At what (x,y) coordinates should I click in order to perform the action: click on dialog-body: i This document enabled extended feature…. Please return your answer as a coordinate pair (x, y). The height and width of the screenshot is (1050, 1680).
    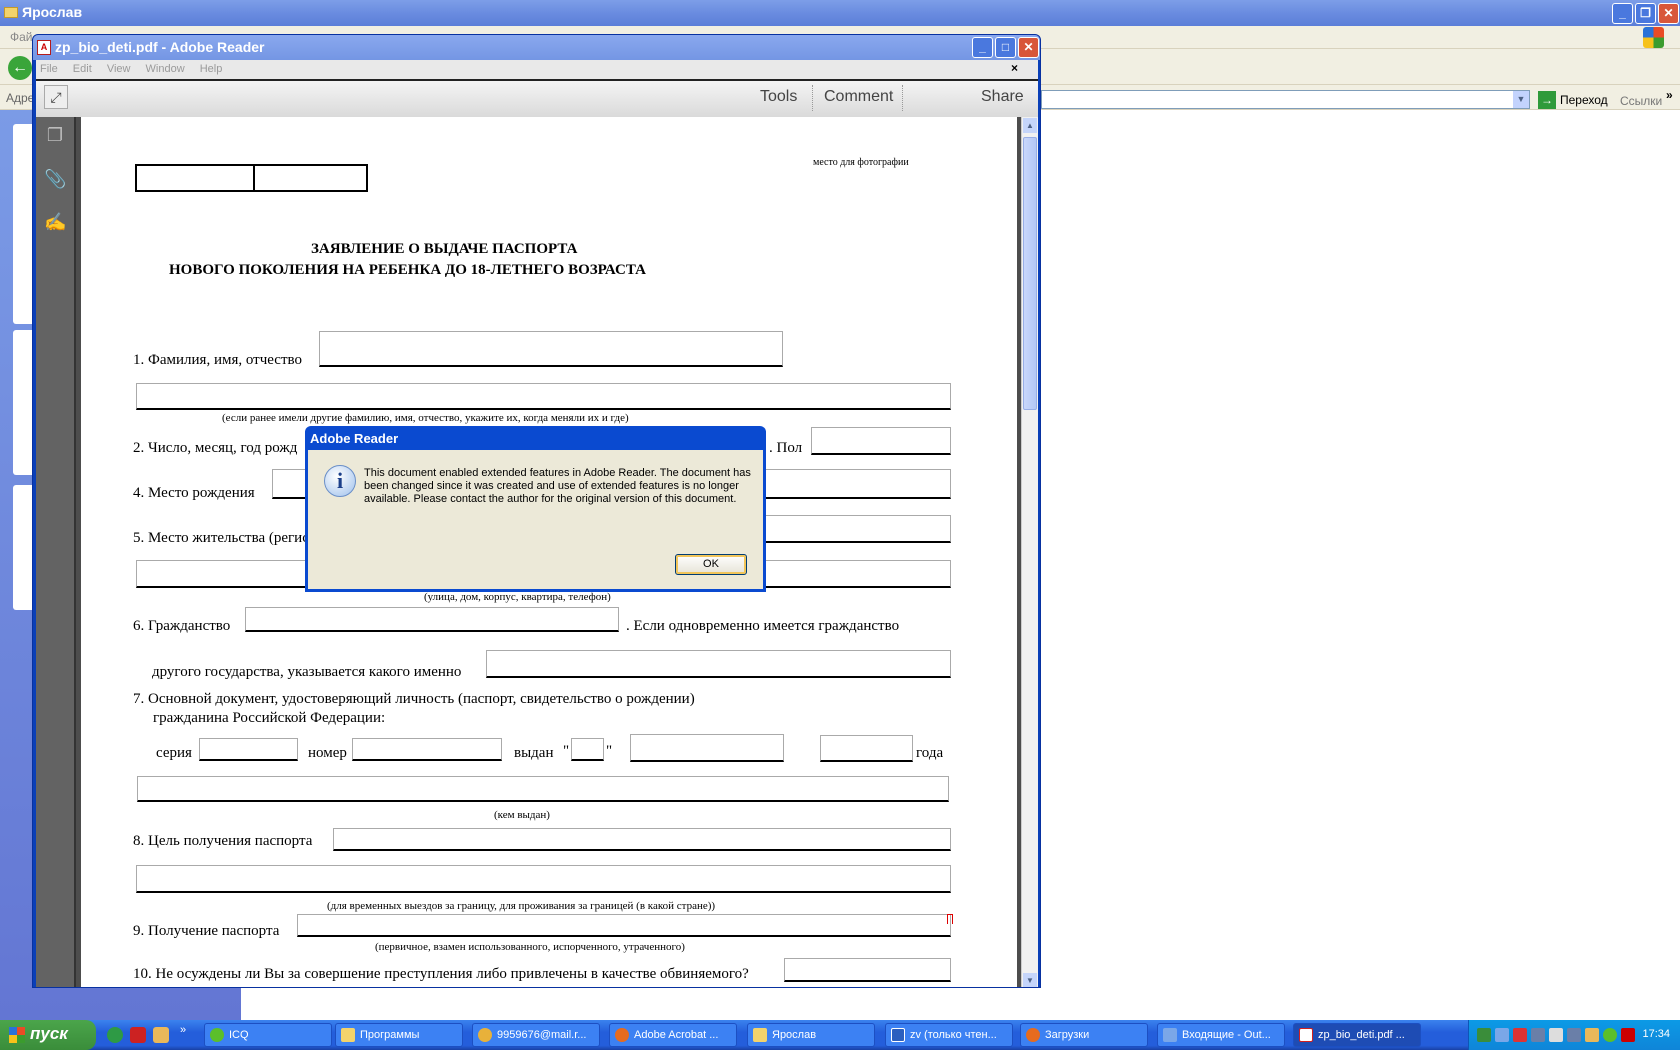
    Looking at the image, I should click on (535, 519).